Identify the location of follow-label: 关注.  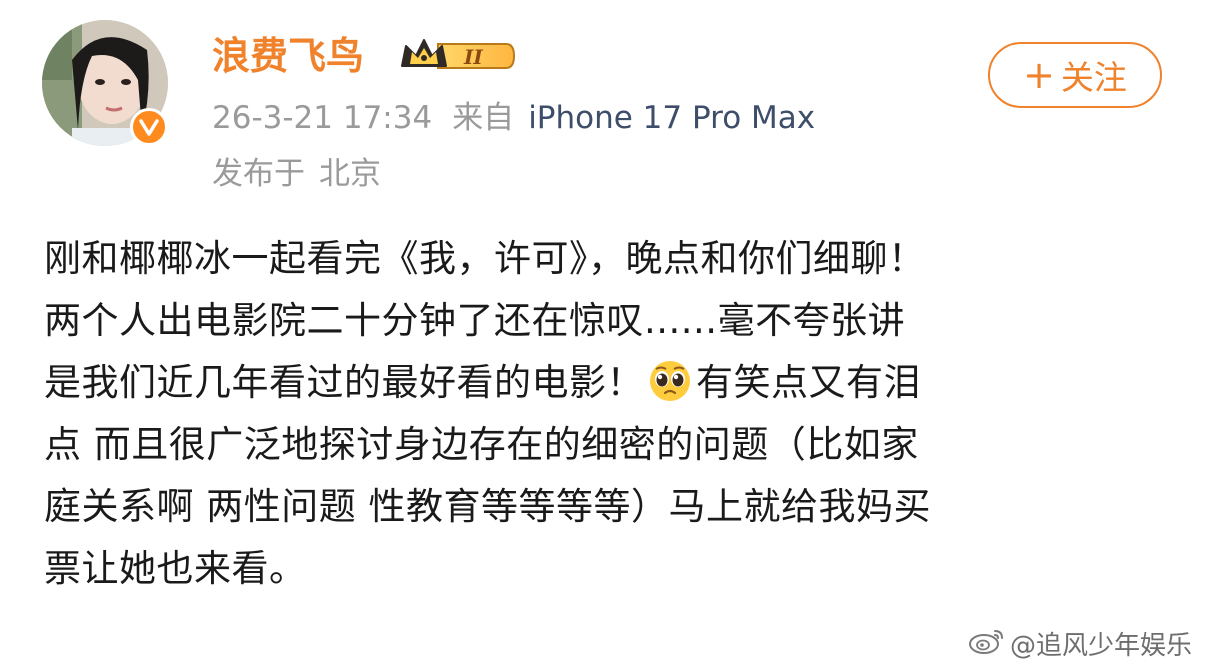
(1093, 77).